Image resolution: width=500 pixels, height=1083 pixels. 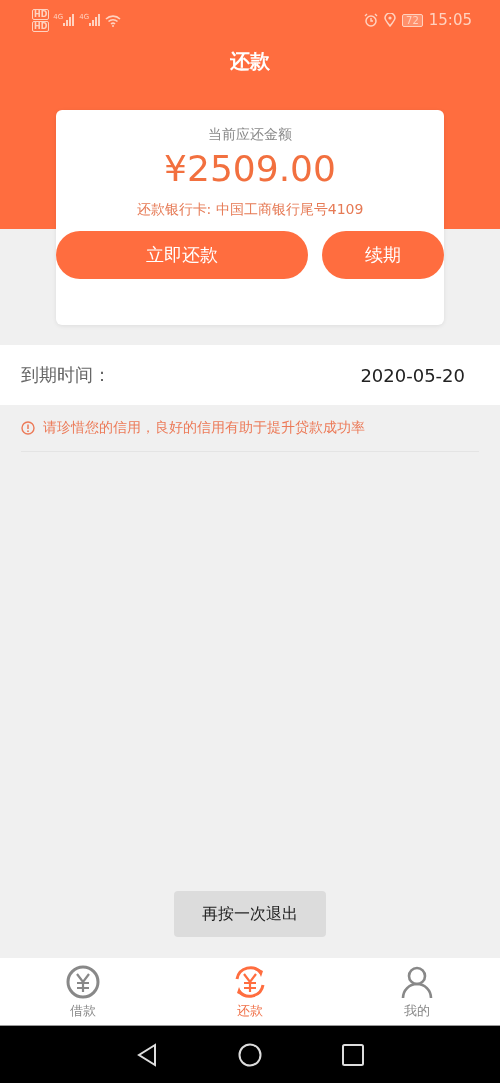 What do you see at coordinates (412, 20) in the screenshot?
I see `battery-icon: 72` at bounding box center [412, 20].